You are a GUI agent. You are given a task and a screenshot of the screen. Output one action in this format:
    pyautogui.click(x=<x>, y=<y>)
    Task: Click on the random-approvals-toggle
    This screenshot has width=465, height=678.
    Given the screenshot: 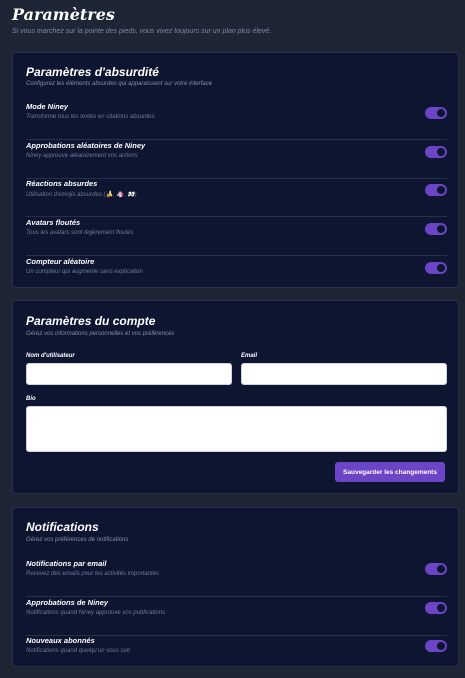 What is the action you would take?
    pyautogui.click(x=436, y=152)
    